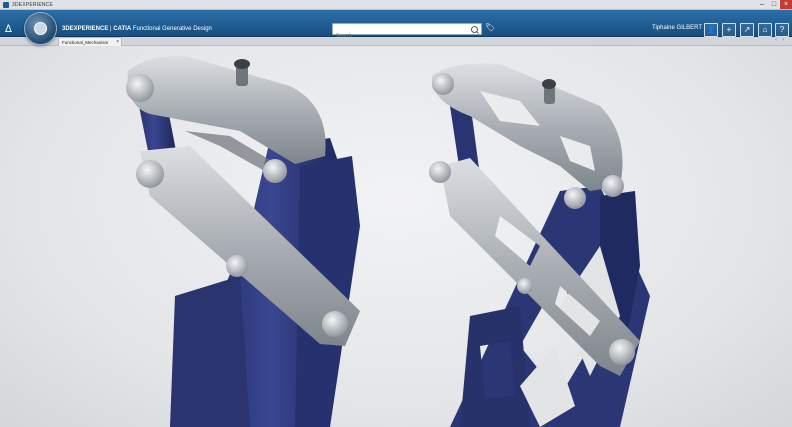 This screenshot has height=427, width=792. What do you see at coordinates (6, 4) in the screenshot?
I see `app-icon` at bounding box center [6, 4].